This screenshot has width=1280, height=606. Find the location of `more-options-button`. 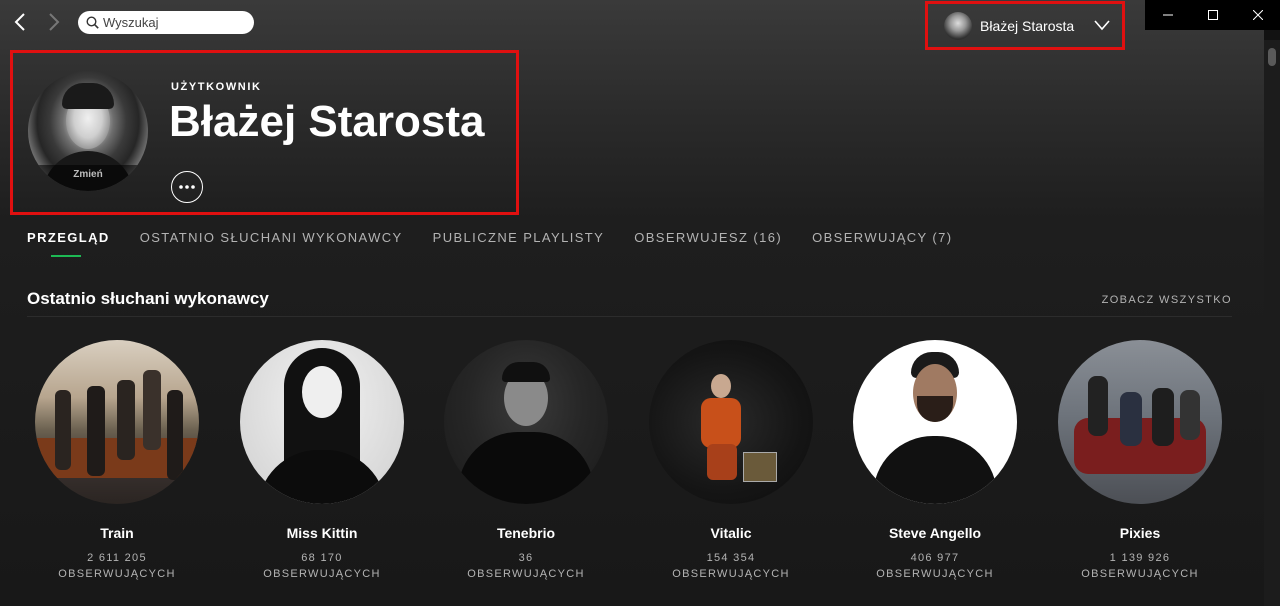

more-options-button is located at coordinates (187, 187).